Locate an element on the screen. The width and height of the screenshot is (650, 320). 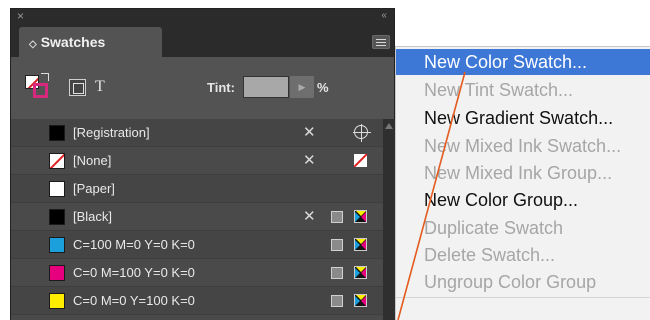
tint-percent-label: % is located at coordinates (323, 87).